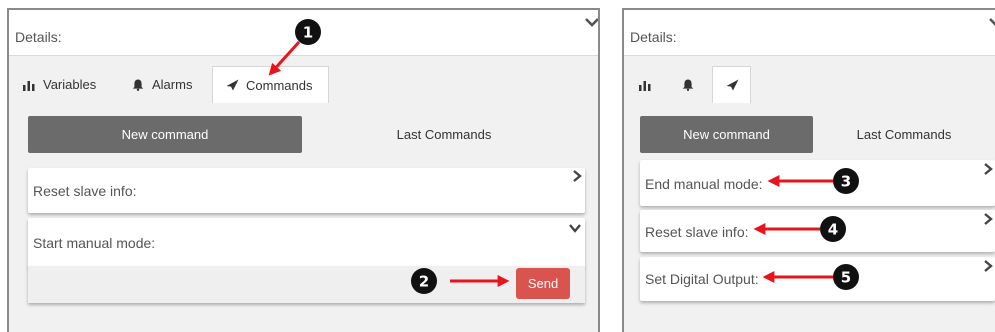 The height and width of the screenshot is (332, 995). I want to click on command-item-start-manual-mode: Start manual mode:, so click(306, 243).